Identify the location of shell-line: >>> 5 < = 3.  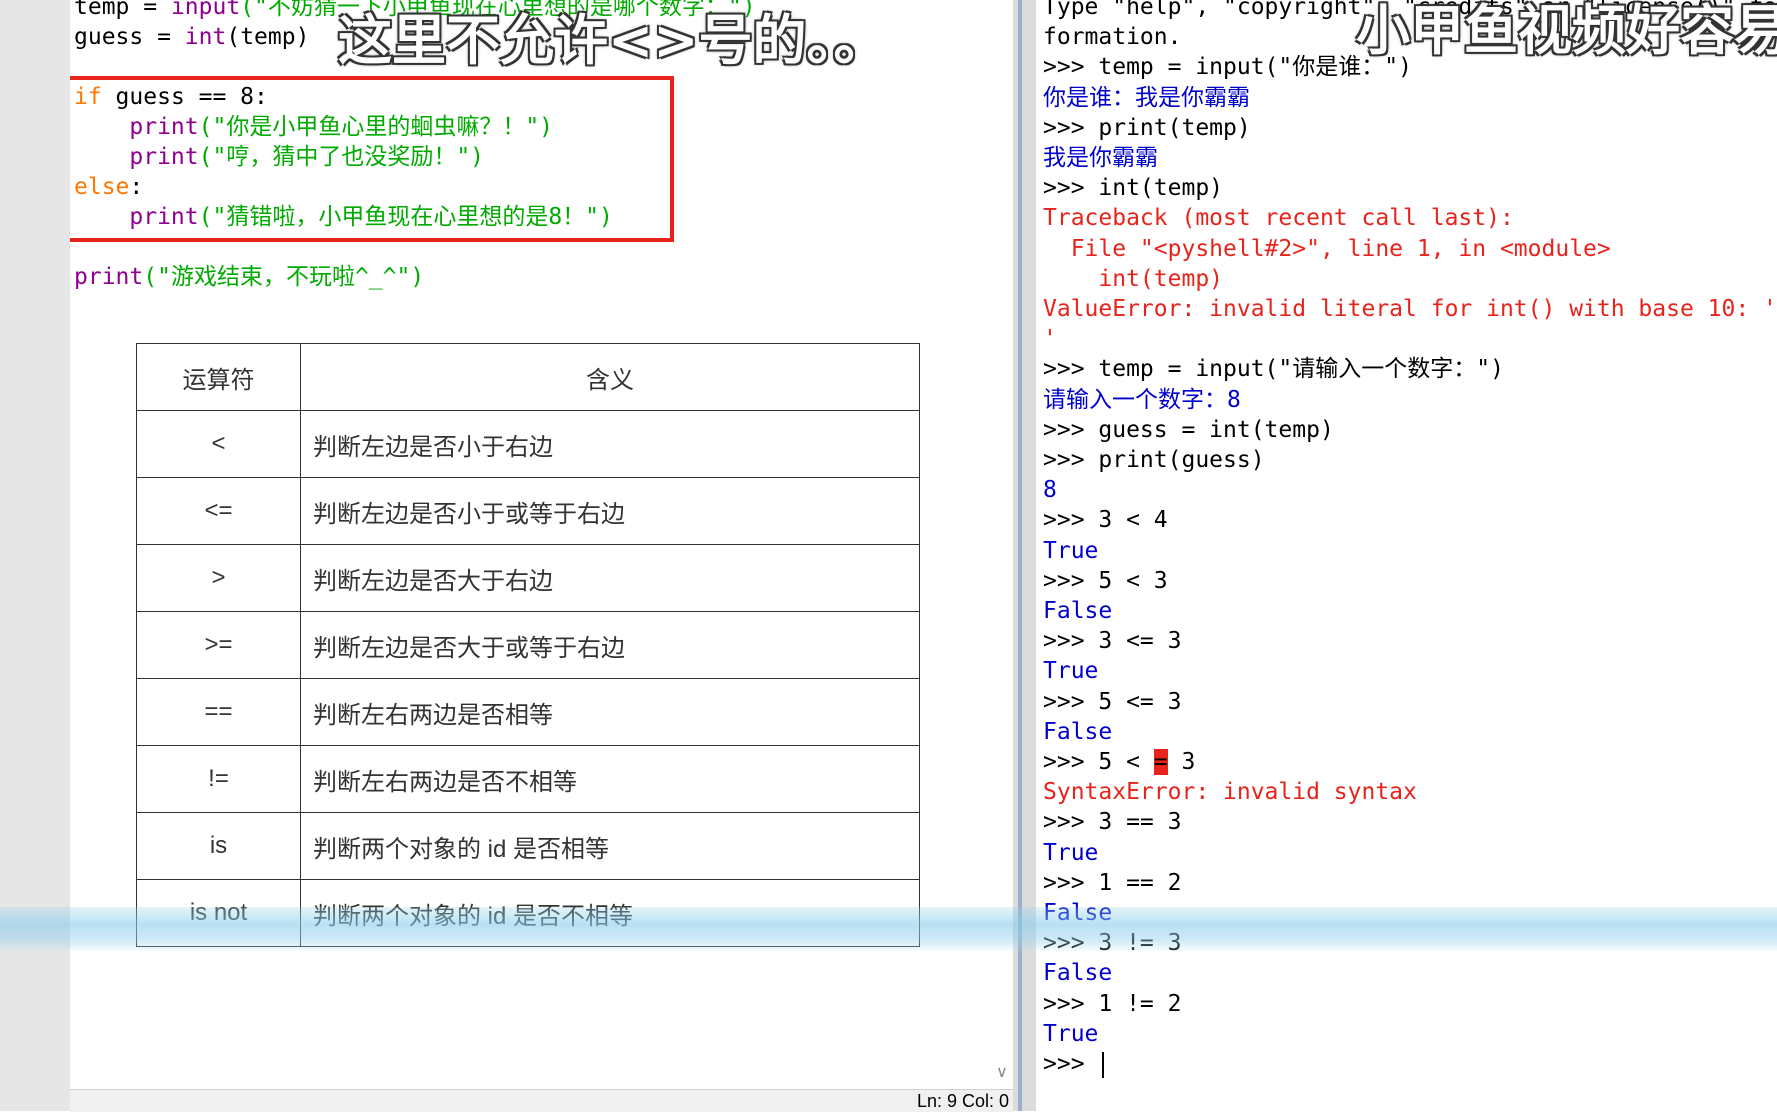
(1119, 762).